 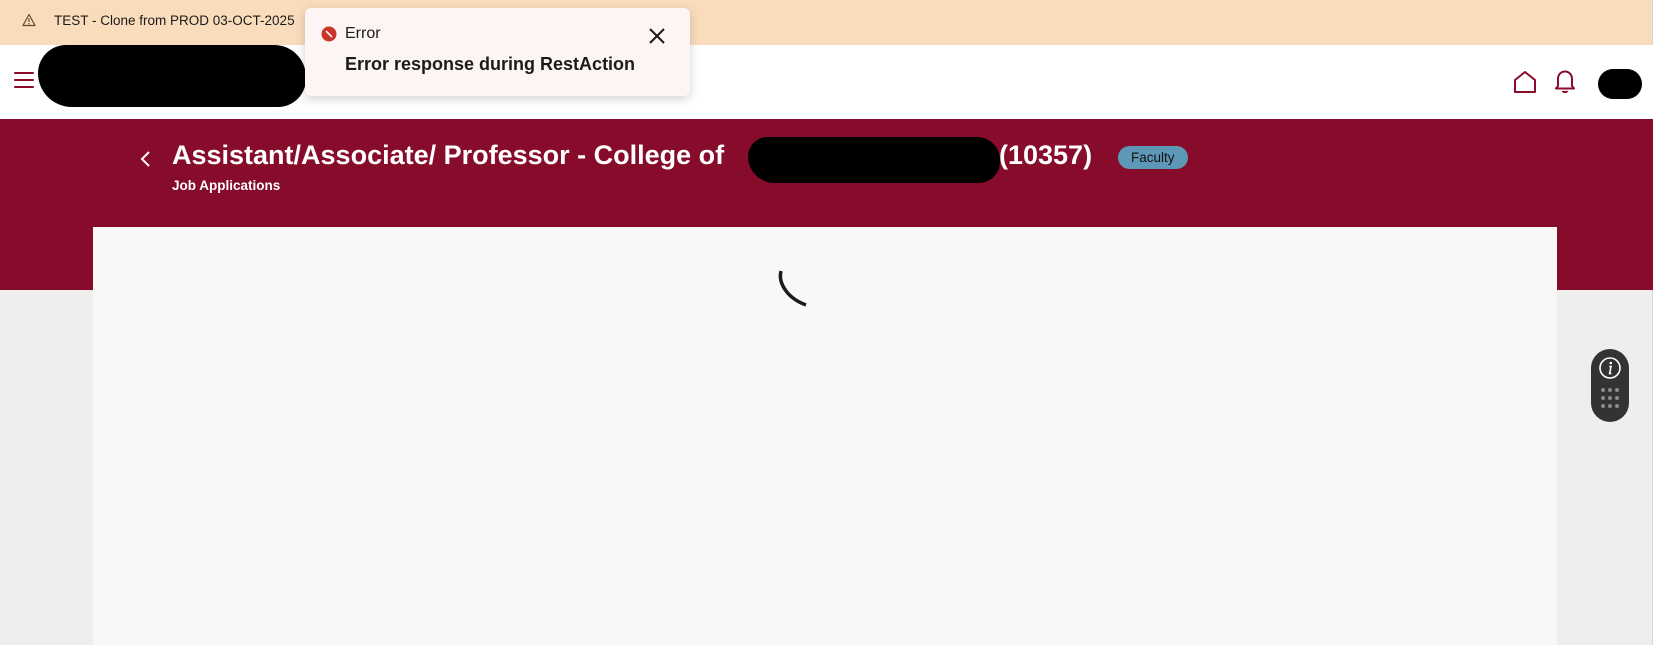 I want to click on redacted-logo, so click(x=172, y=76).